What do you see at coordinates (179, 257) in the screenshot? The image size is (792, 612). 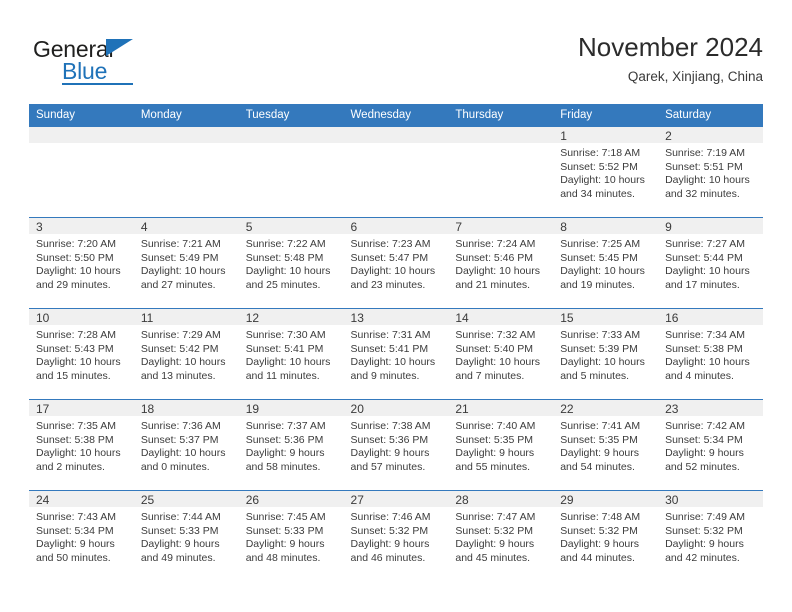 I see `day-sunset-text: Sunset: 5:49 PM` at bounding box center [179, 257].